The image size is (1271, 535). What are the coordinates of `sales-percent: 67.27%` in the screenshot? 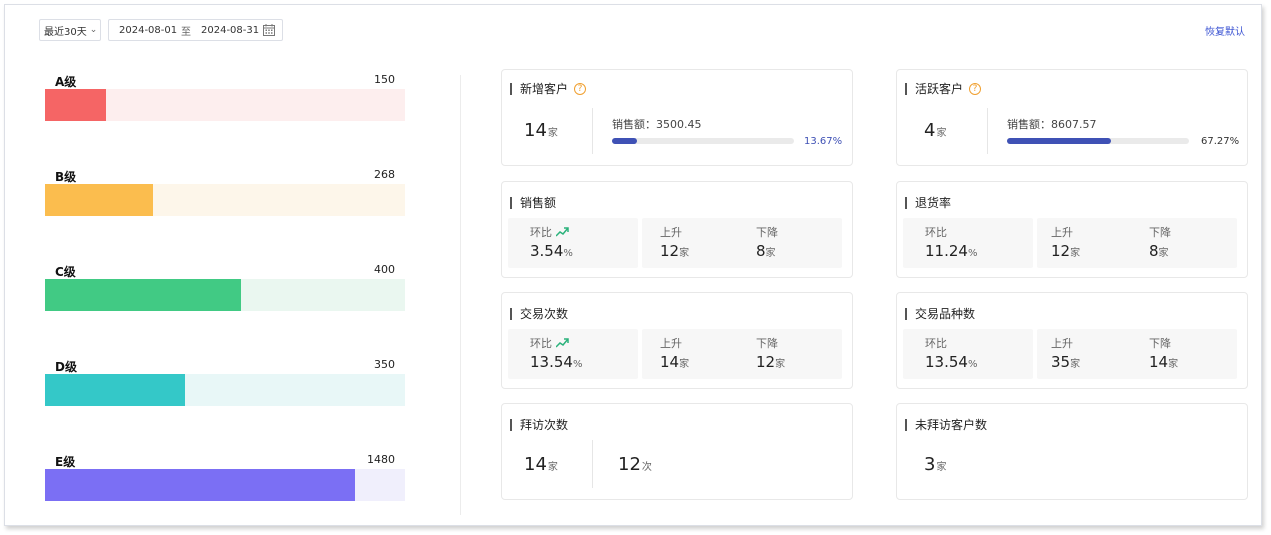 It's located at (1220, 141).